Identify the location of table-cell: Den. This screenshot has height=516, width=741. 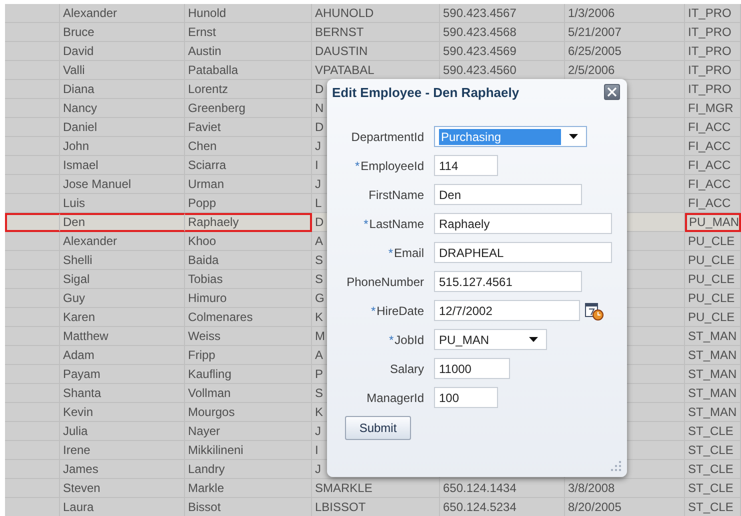
(74, 222).